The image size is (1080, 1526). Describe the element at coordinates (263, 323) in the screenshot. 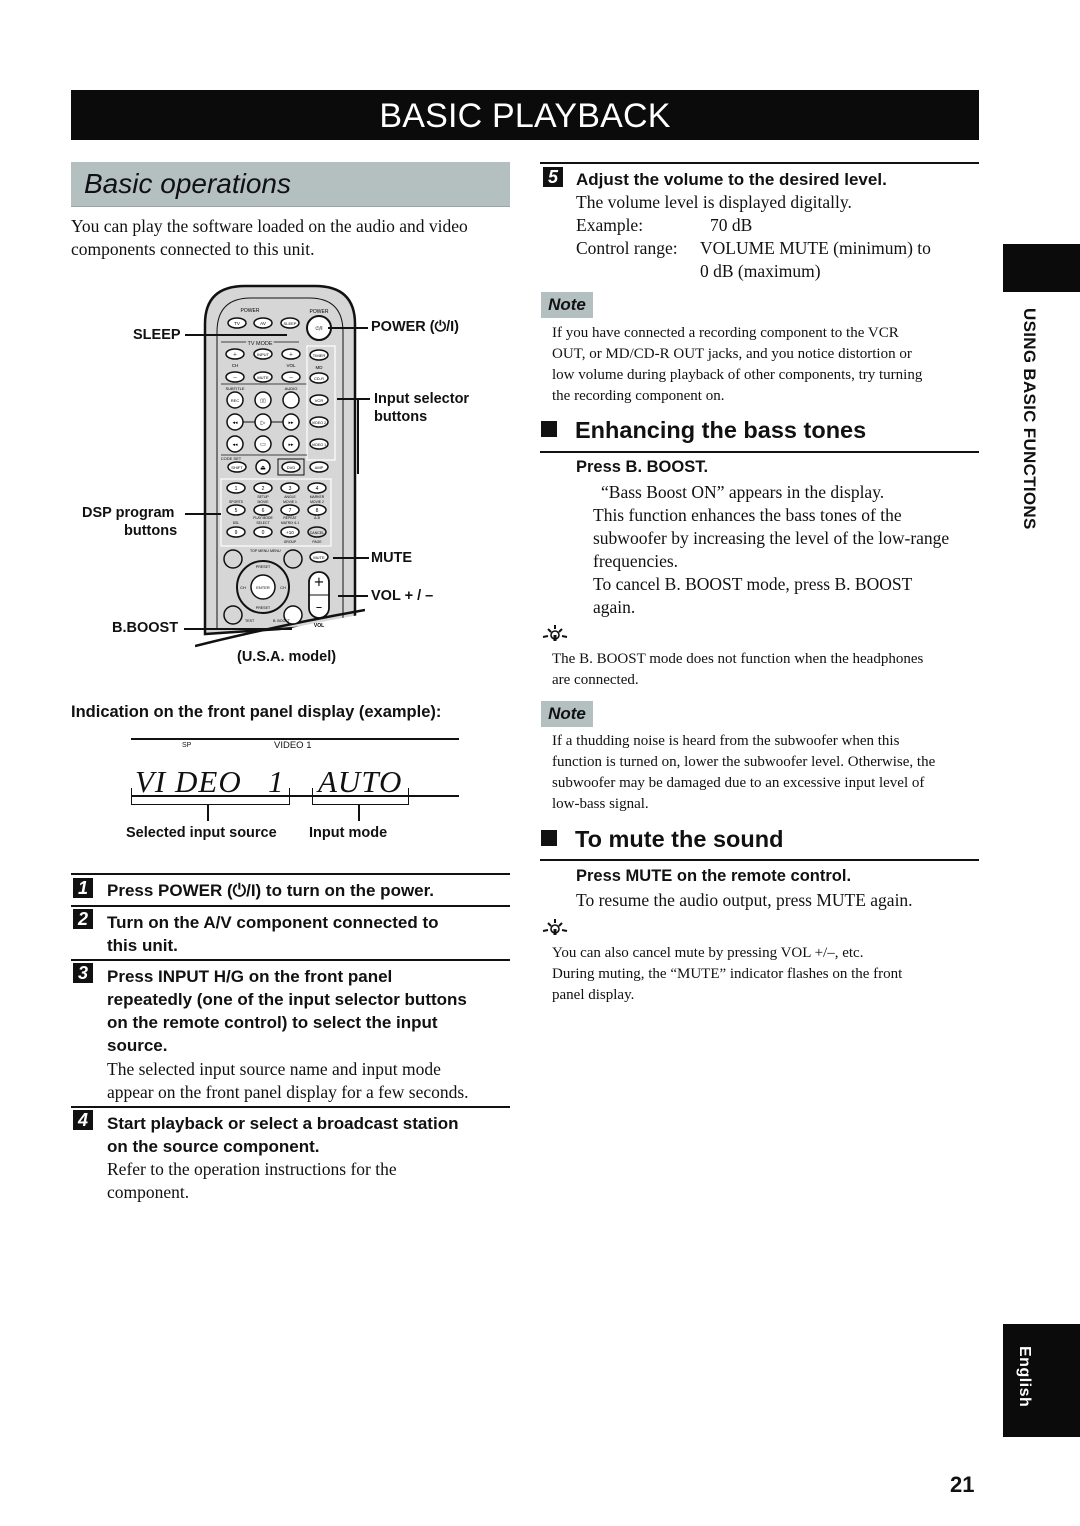

I see `svg-text: AV` at that location.